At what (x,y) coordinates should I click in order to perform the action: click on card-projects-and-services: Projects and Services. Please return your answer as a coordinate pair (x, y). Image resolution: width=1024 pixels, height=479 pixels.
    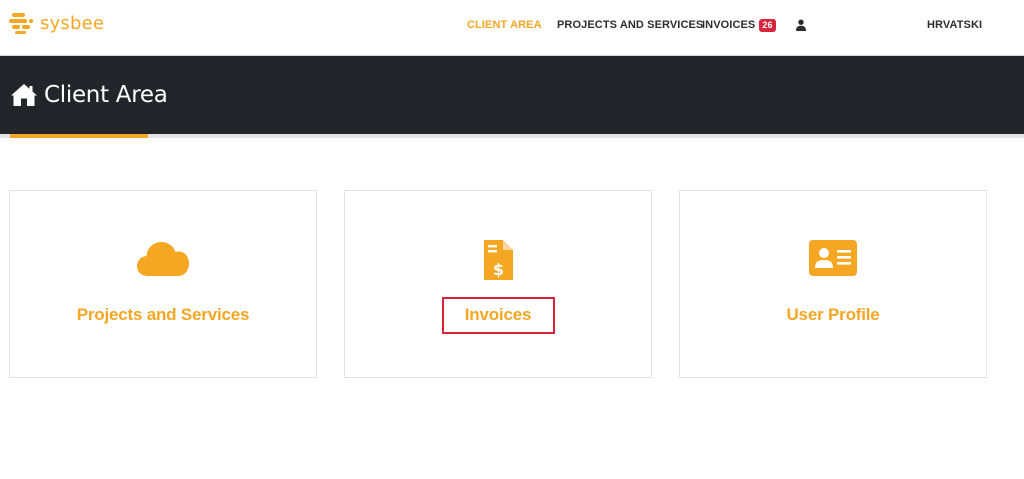
    Looking at the image, I should click on (163, 284).